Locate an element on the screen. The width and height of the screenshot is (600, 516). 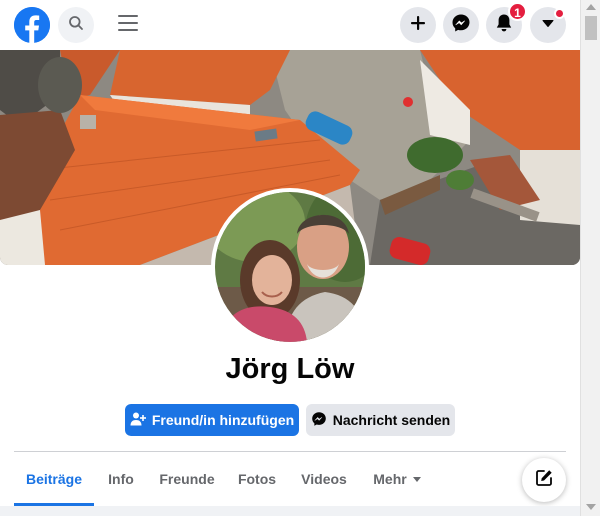
tab-beitraege: Beiträge is located at coordinates (54, 479).